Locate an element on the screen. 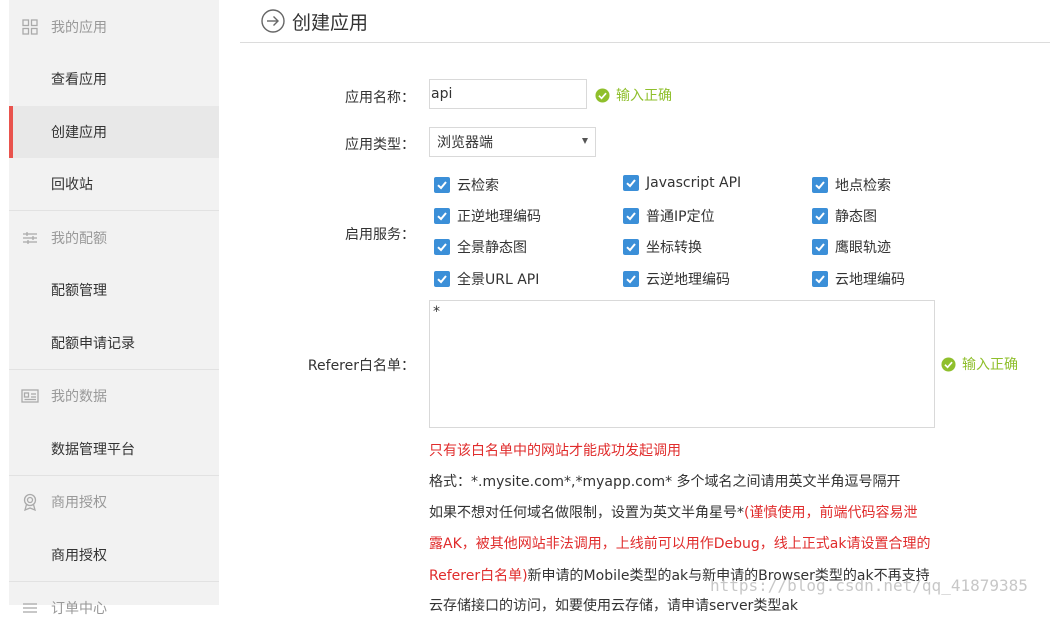  sidebar-group-label: 我的数据 is located at coordinates (79, 397).